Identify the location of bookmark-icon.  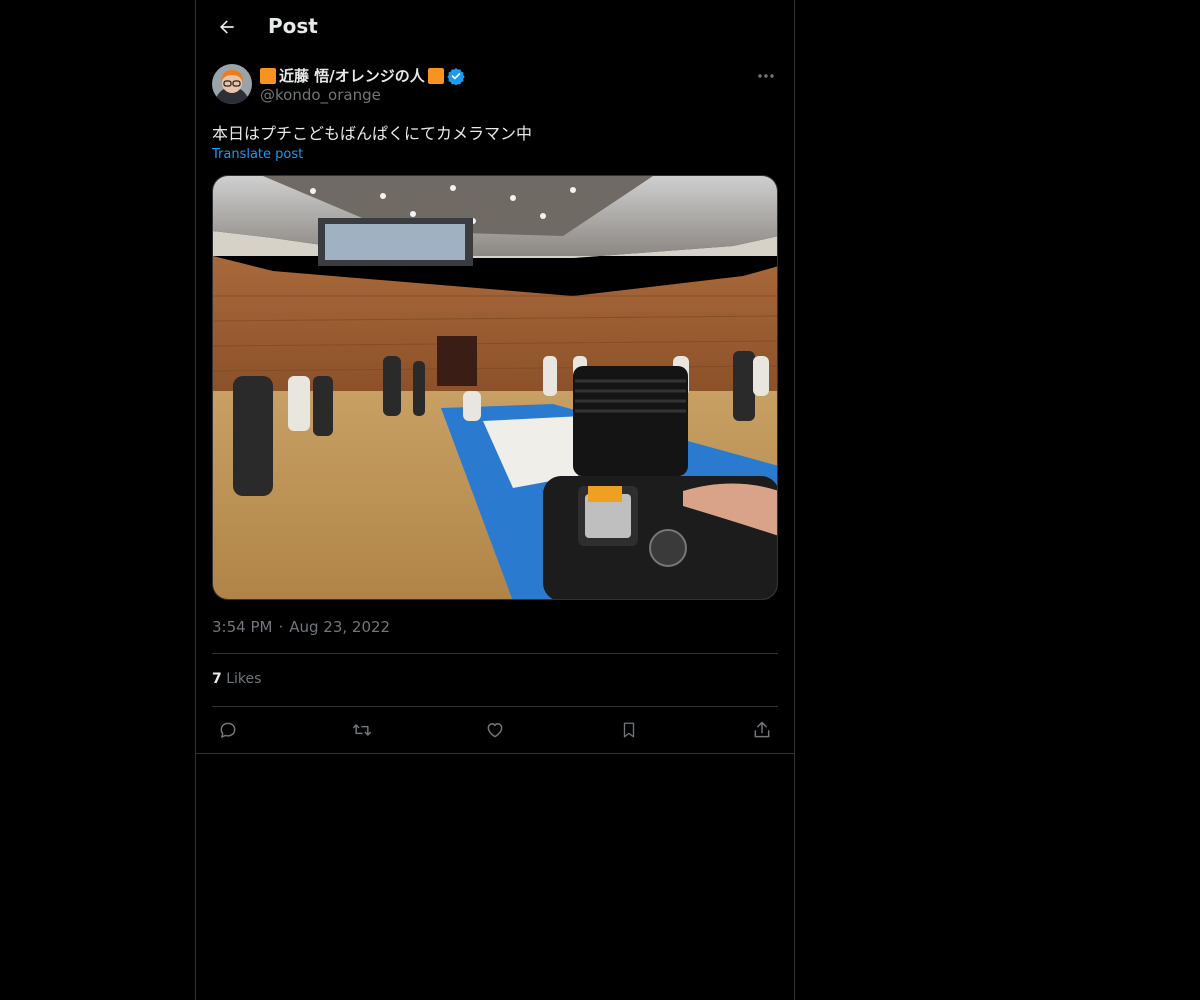
(628, 730).